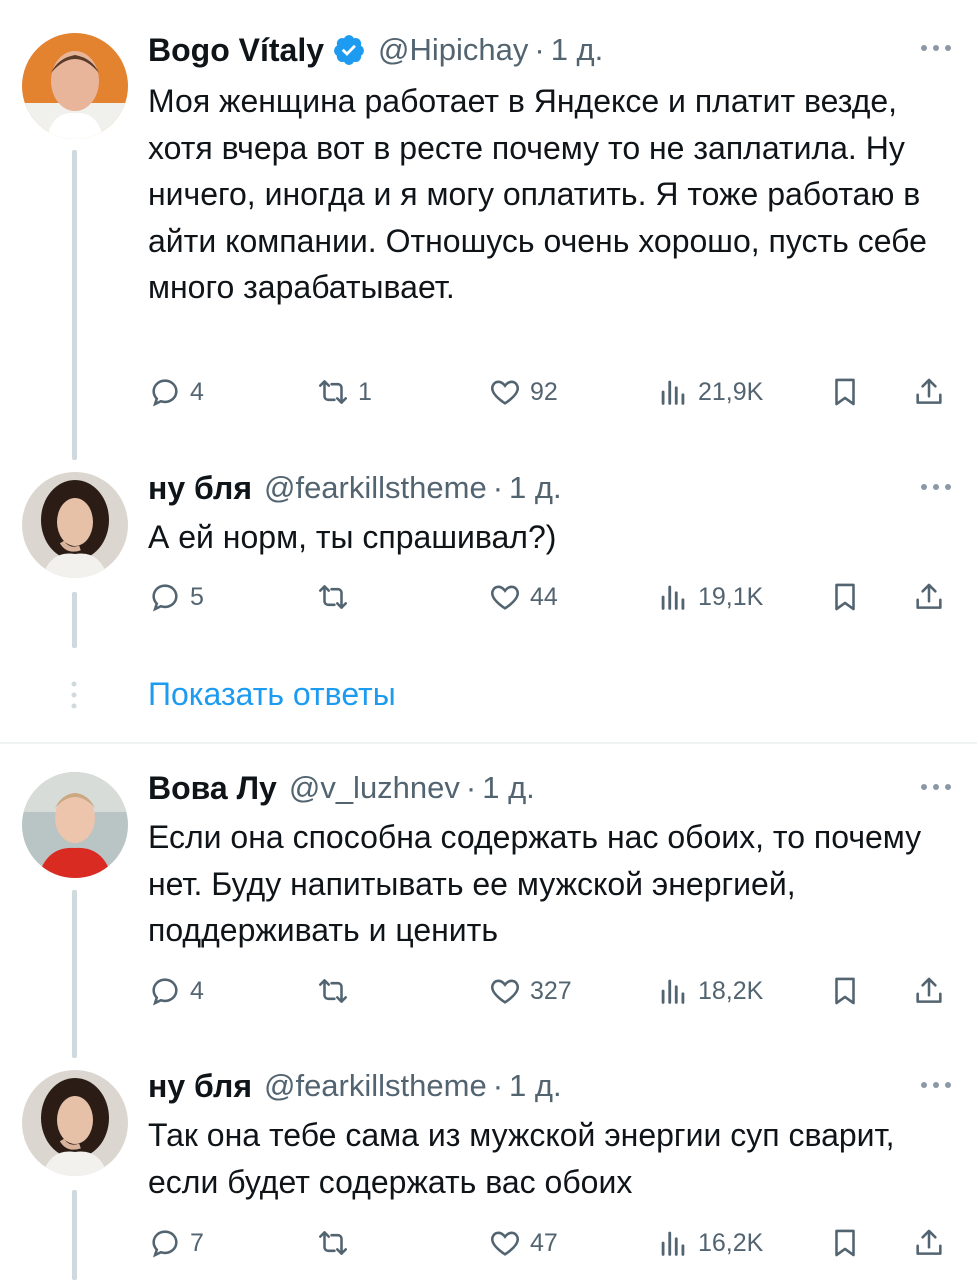  I want to click on views-count: 18,2K, so click(731, 990).